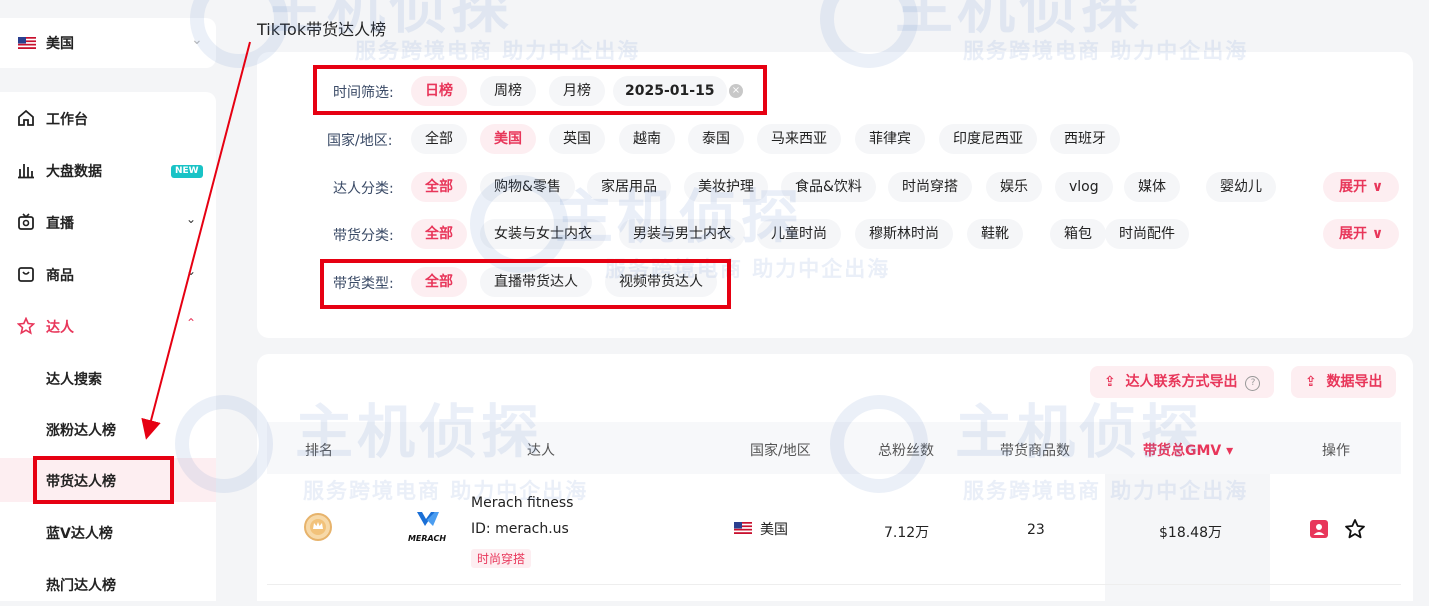  I want to click on goods-option: 鞋靴, so click(995, 234).